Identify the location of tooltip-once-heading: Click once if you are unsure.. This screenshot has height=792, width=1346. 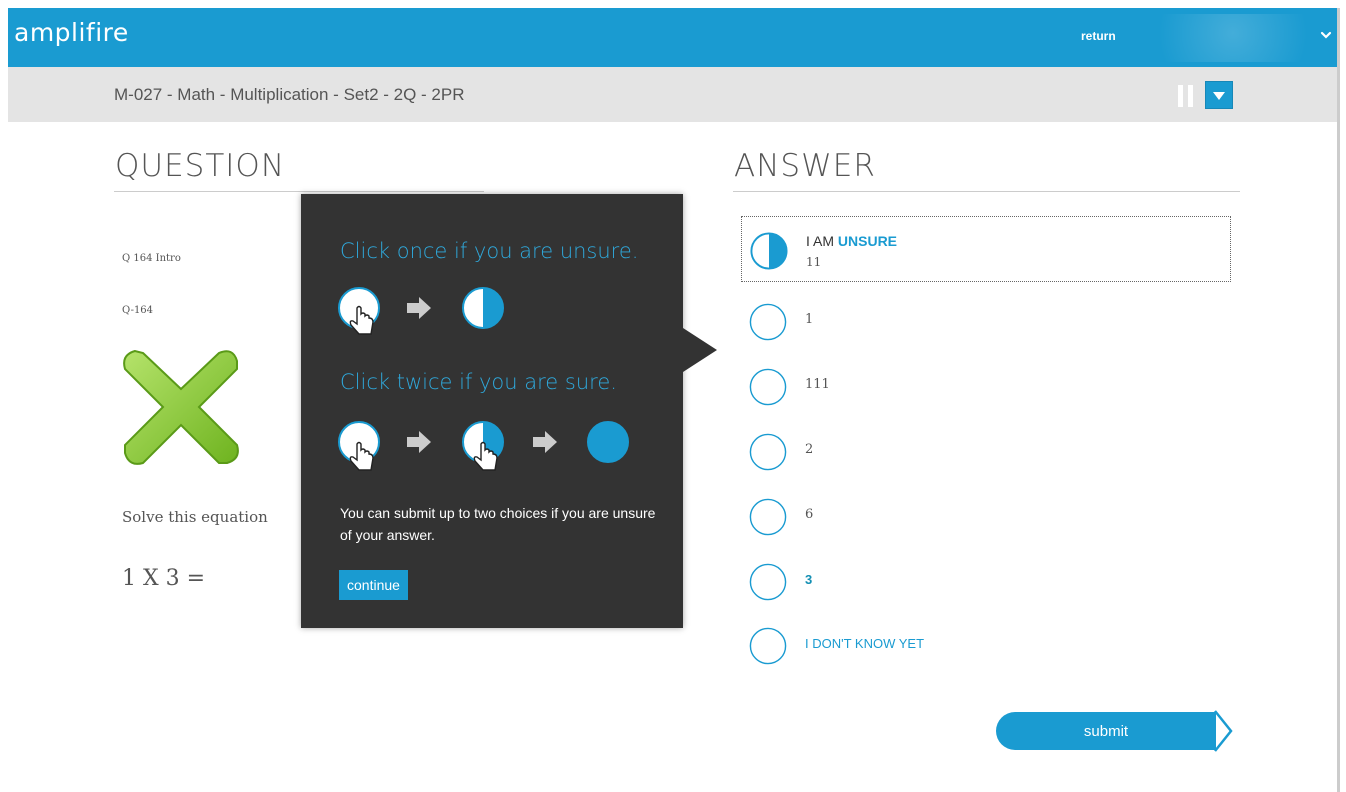
(489, 251).